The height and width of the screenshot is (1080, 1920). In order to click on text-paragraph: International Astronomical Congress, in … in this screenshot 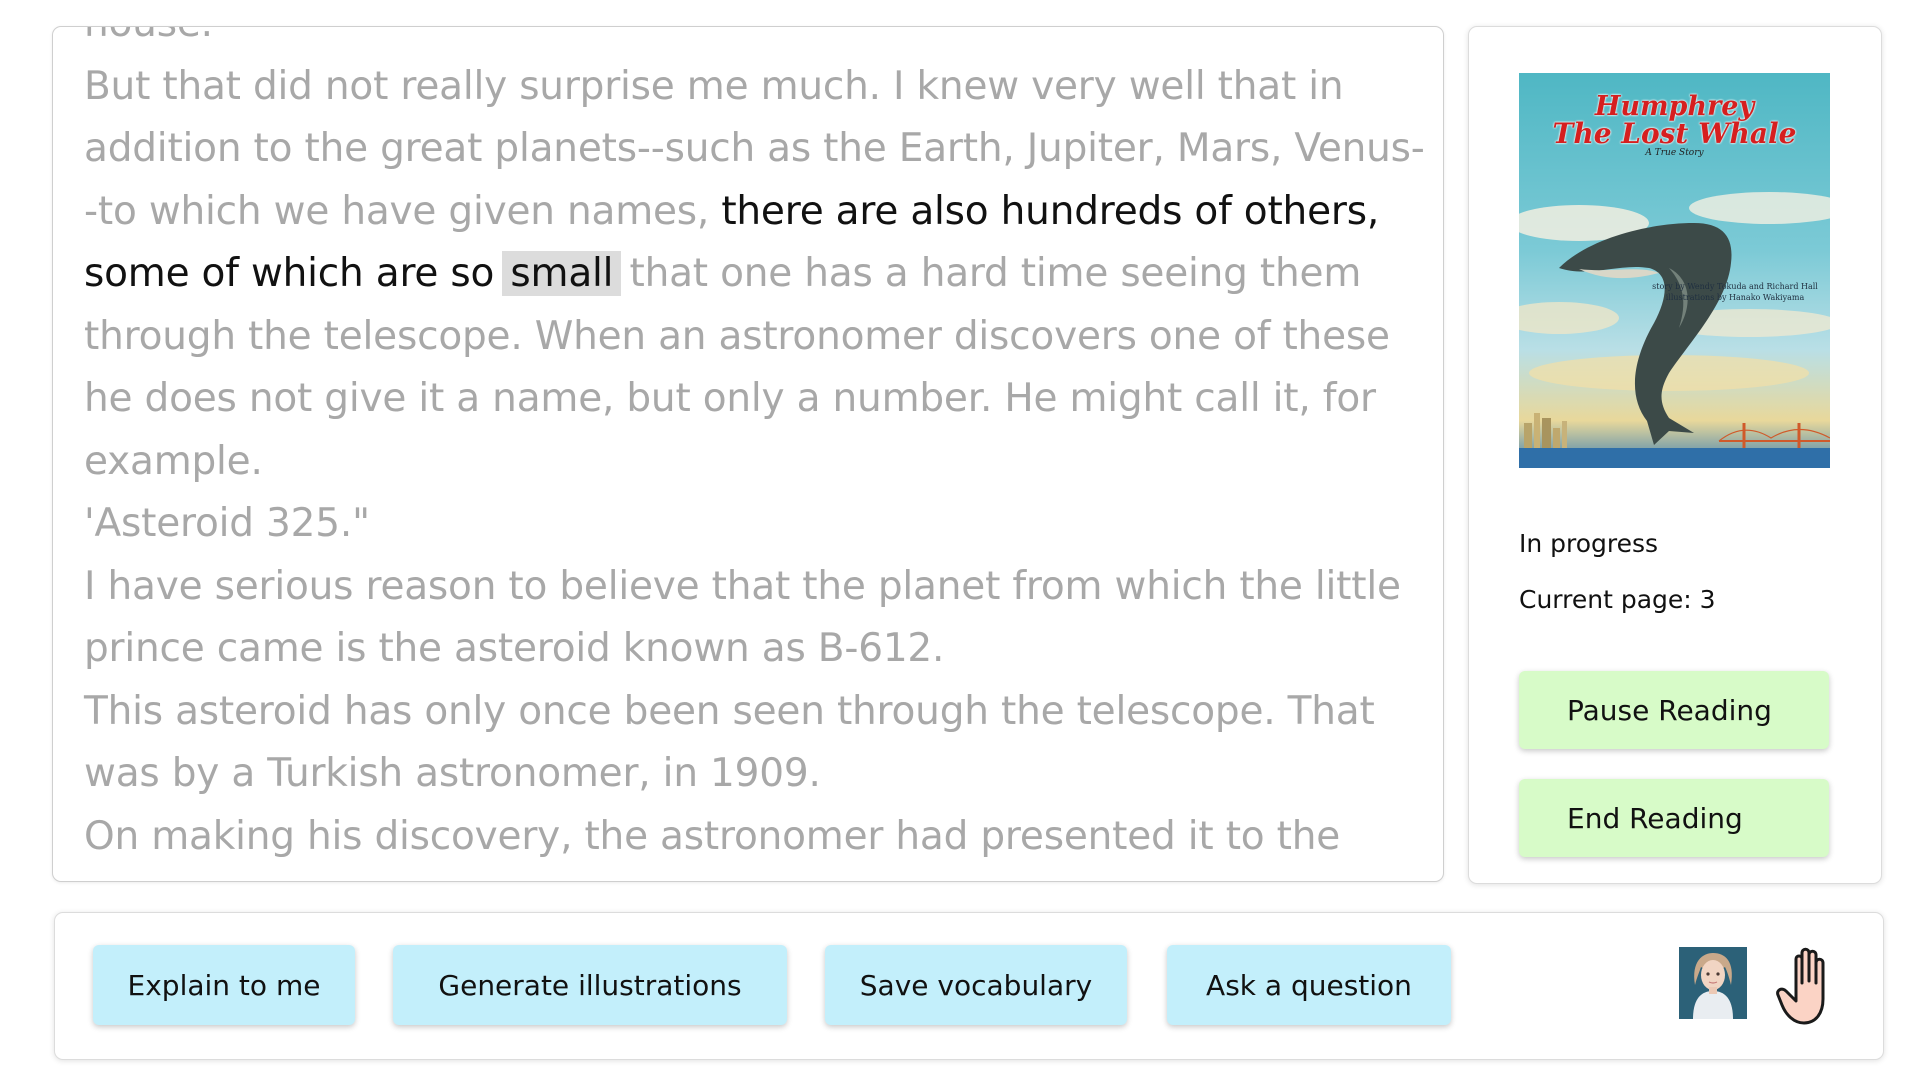, I will do `click(756, 874)`.